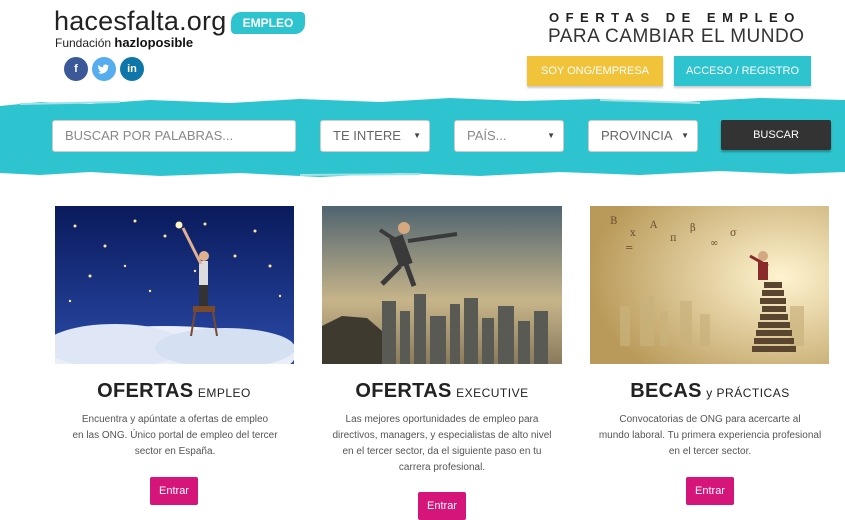 This screenshot has width=845, height=520. What do you see at coordinates (442, 467) in the screenshot?
I see `card-description-line: carrera profesional.` at bounding box center [442, 467].